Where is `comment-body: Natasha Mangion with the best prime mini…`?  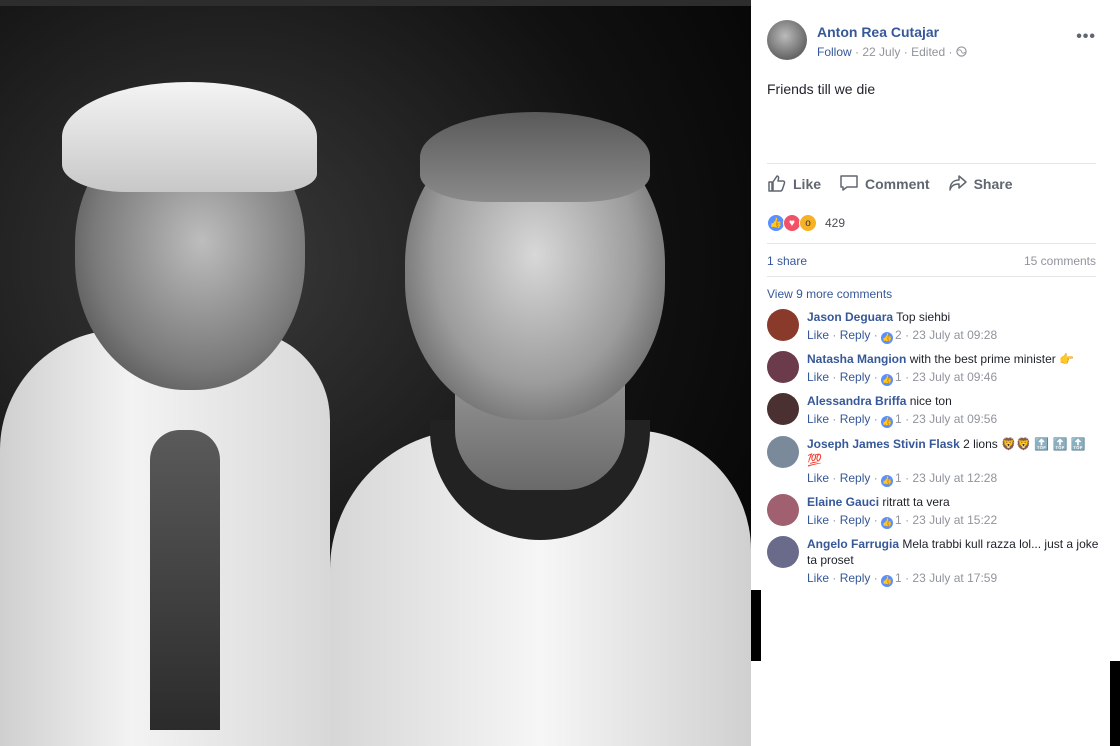
comment-body: Natasha Mangion with the best prime mini… is located at coordinates (955, 368).